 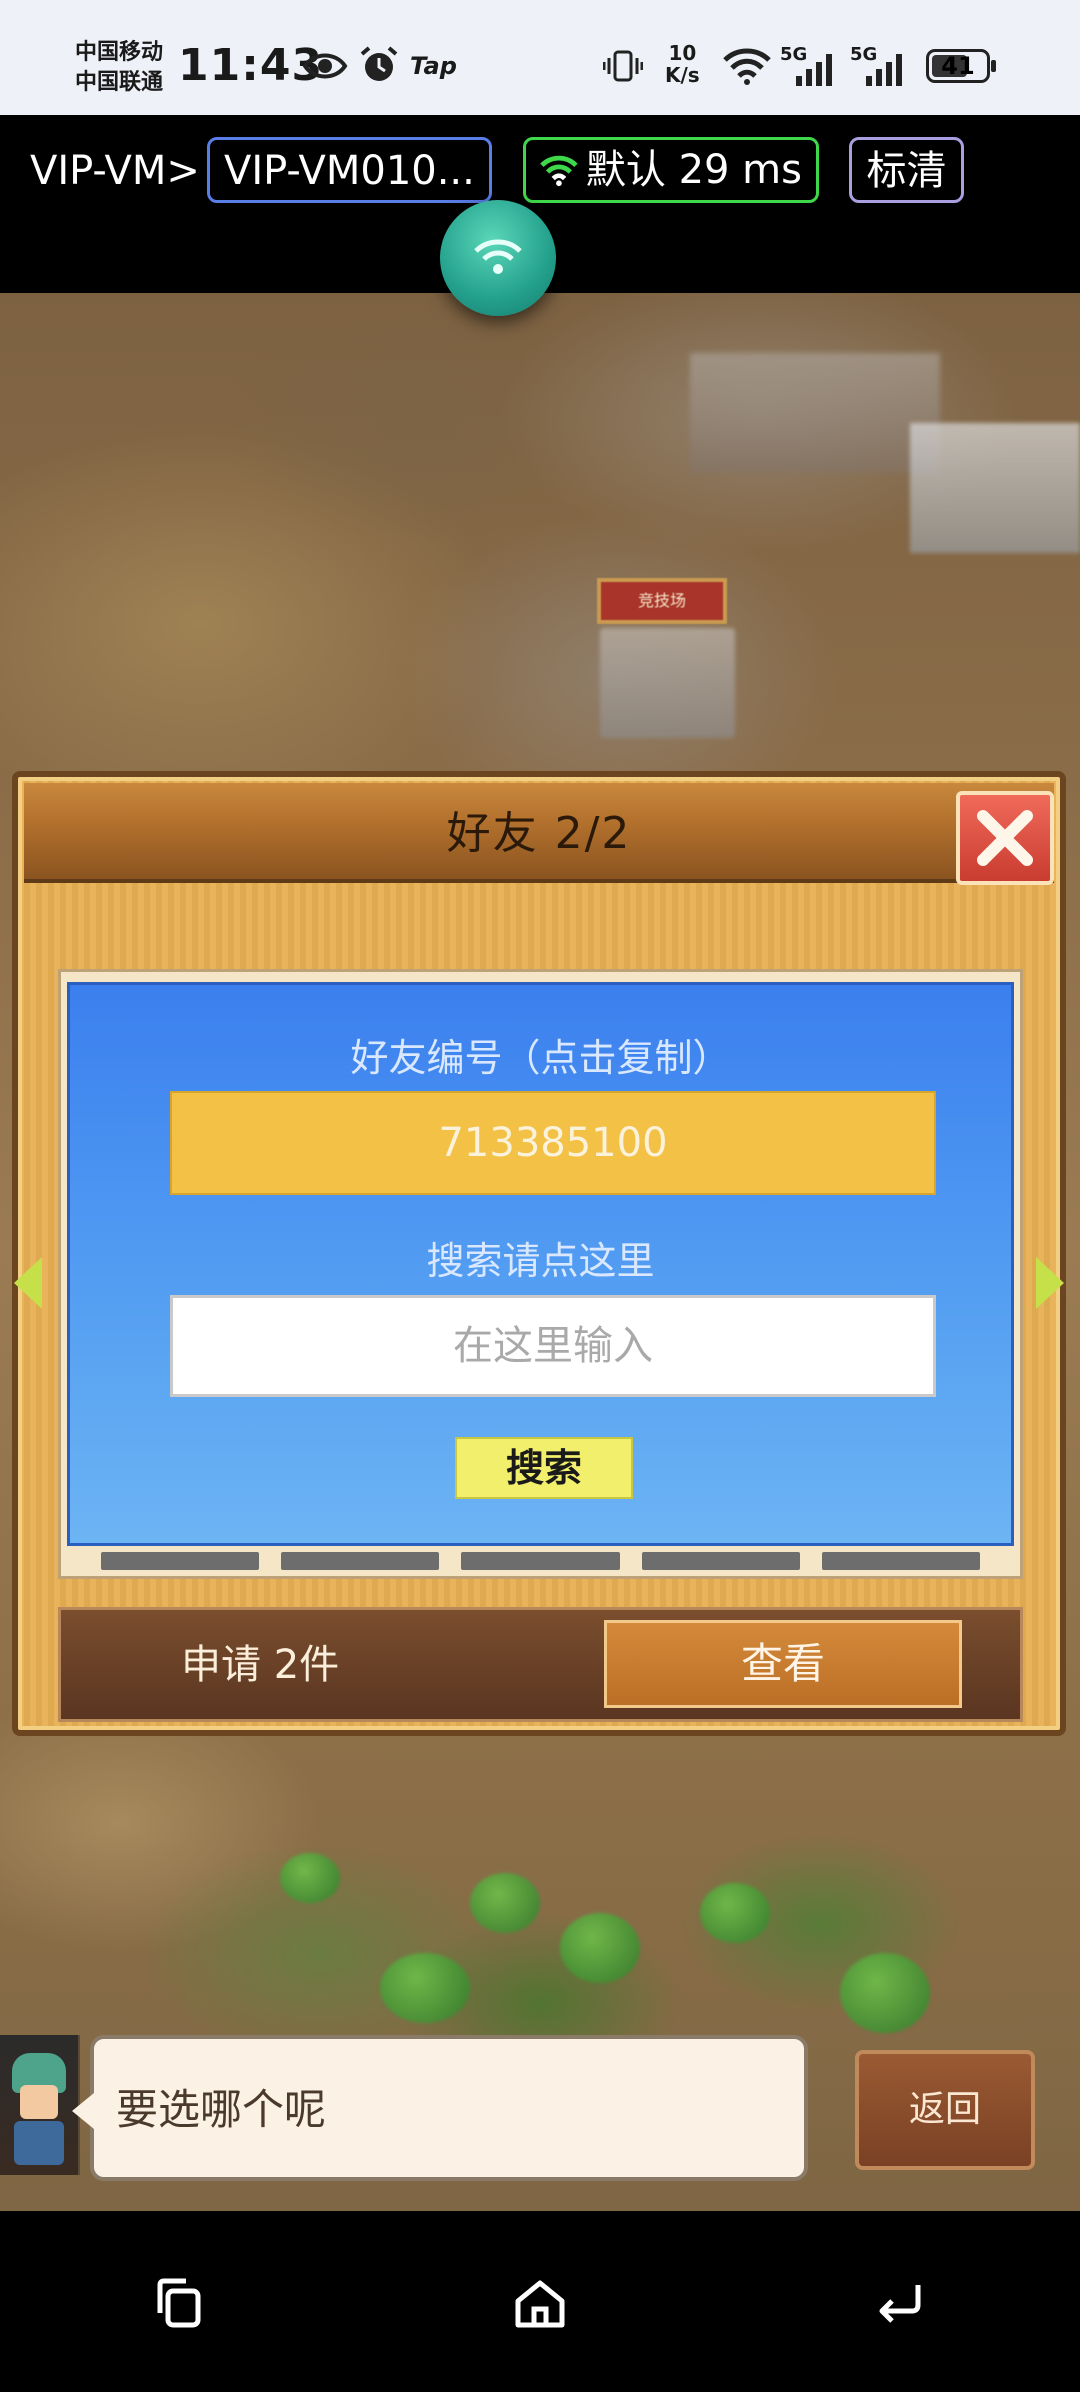 I want to click on dialog-title: 好友 2/2, so click(x=539, y=833).